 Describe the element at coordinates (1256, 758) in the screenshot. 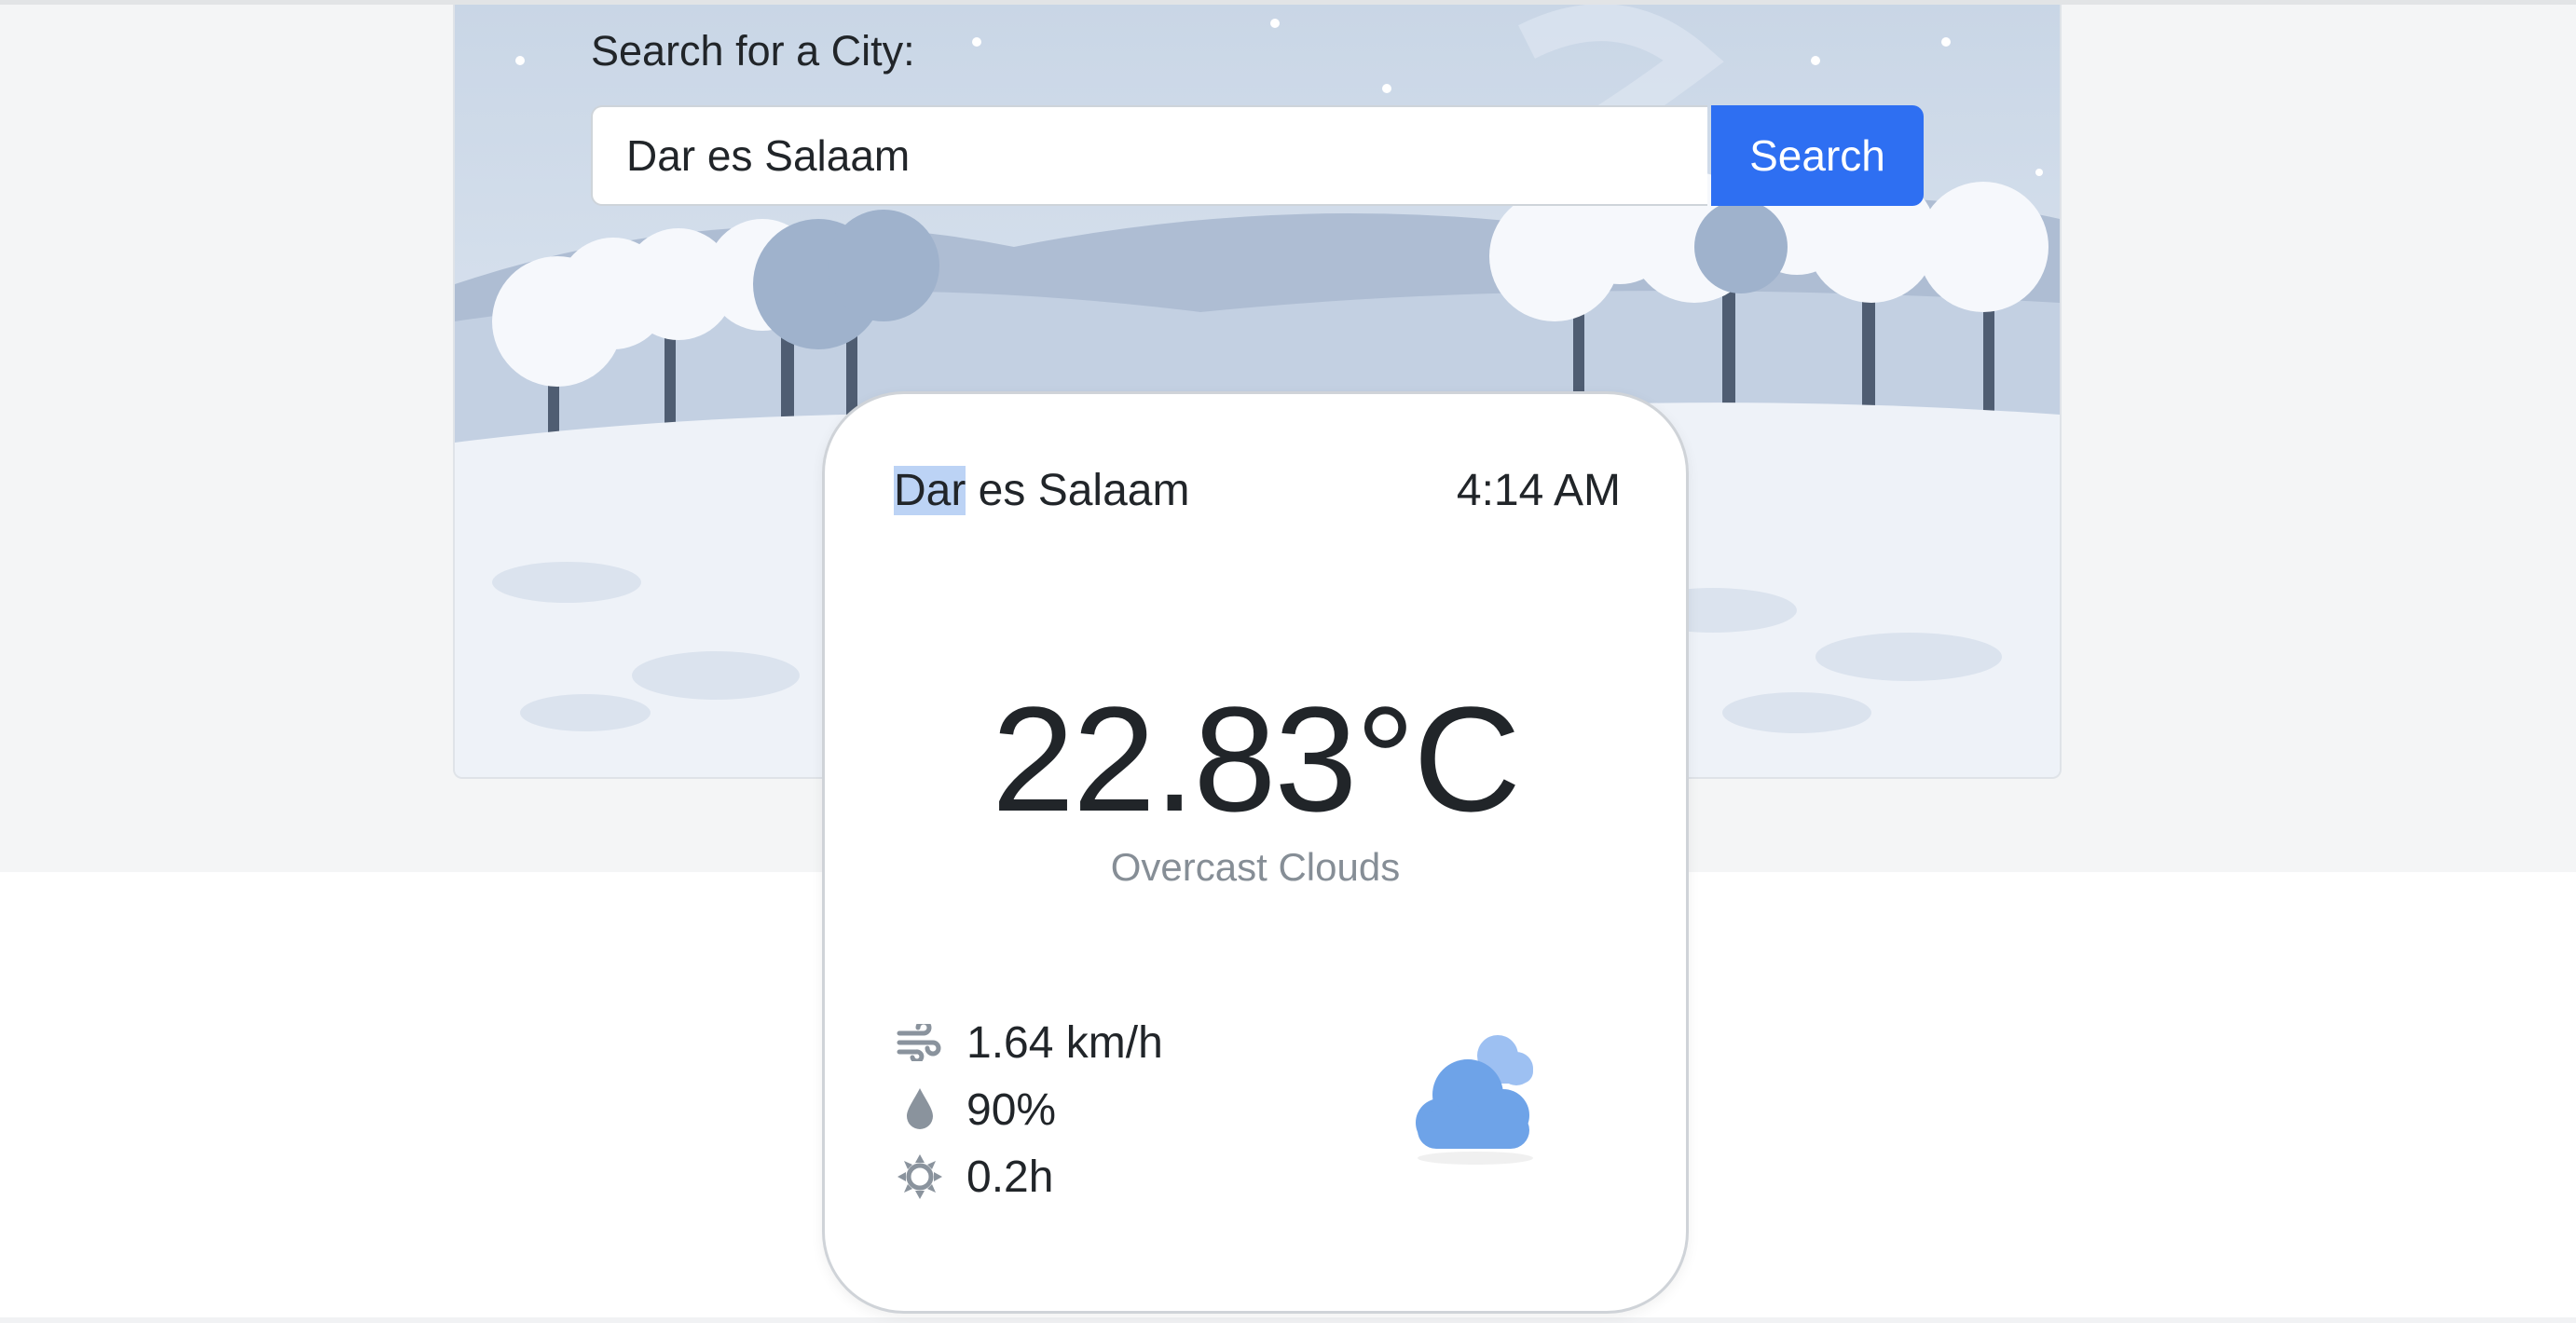

I see `temperature: 22.83°C` at that location.